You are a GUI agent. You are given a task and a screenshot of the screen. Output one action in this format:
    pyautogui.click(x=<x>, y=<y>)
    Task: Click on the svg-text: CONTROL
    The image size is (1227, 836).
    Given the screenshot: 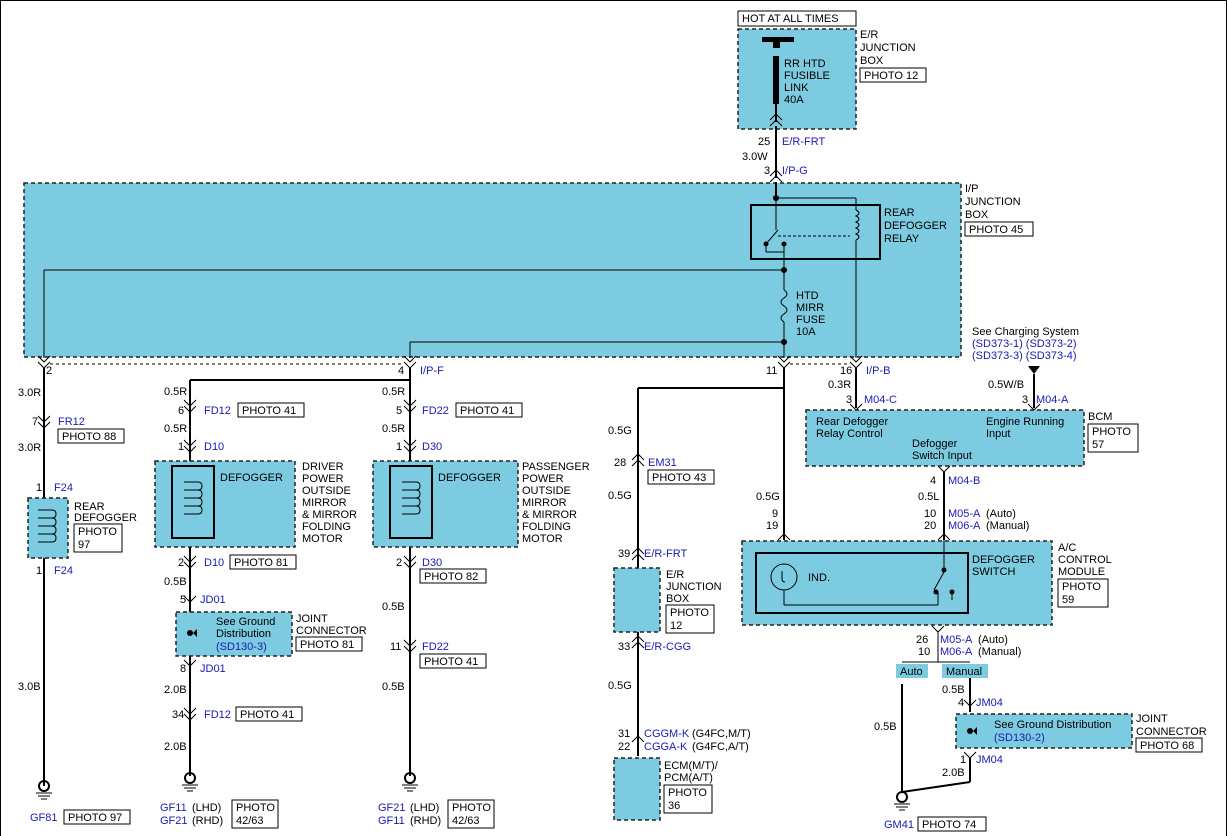 What is the action you would take?
    pyautogui.click(x=1085, y=560)
    